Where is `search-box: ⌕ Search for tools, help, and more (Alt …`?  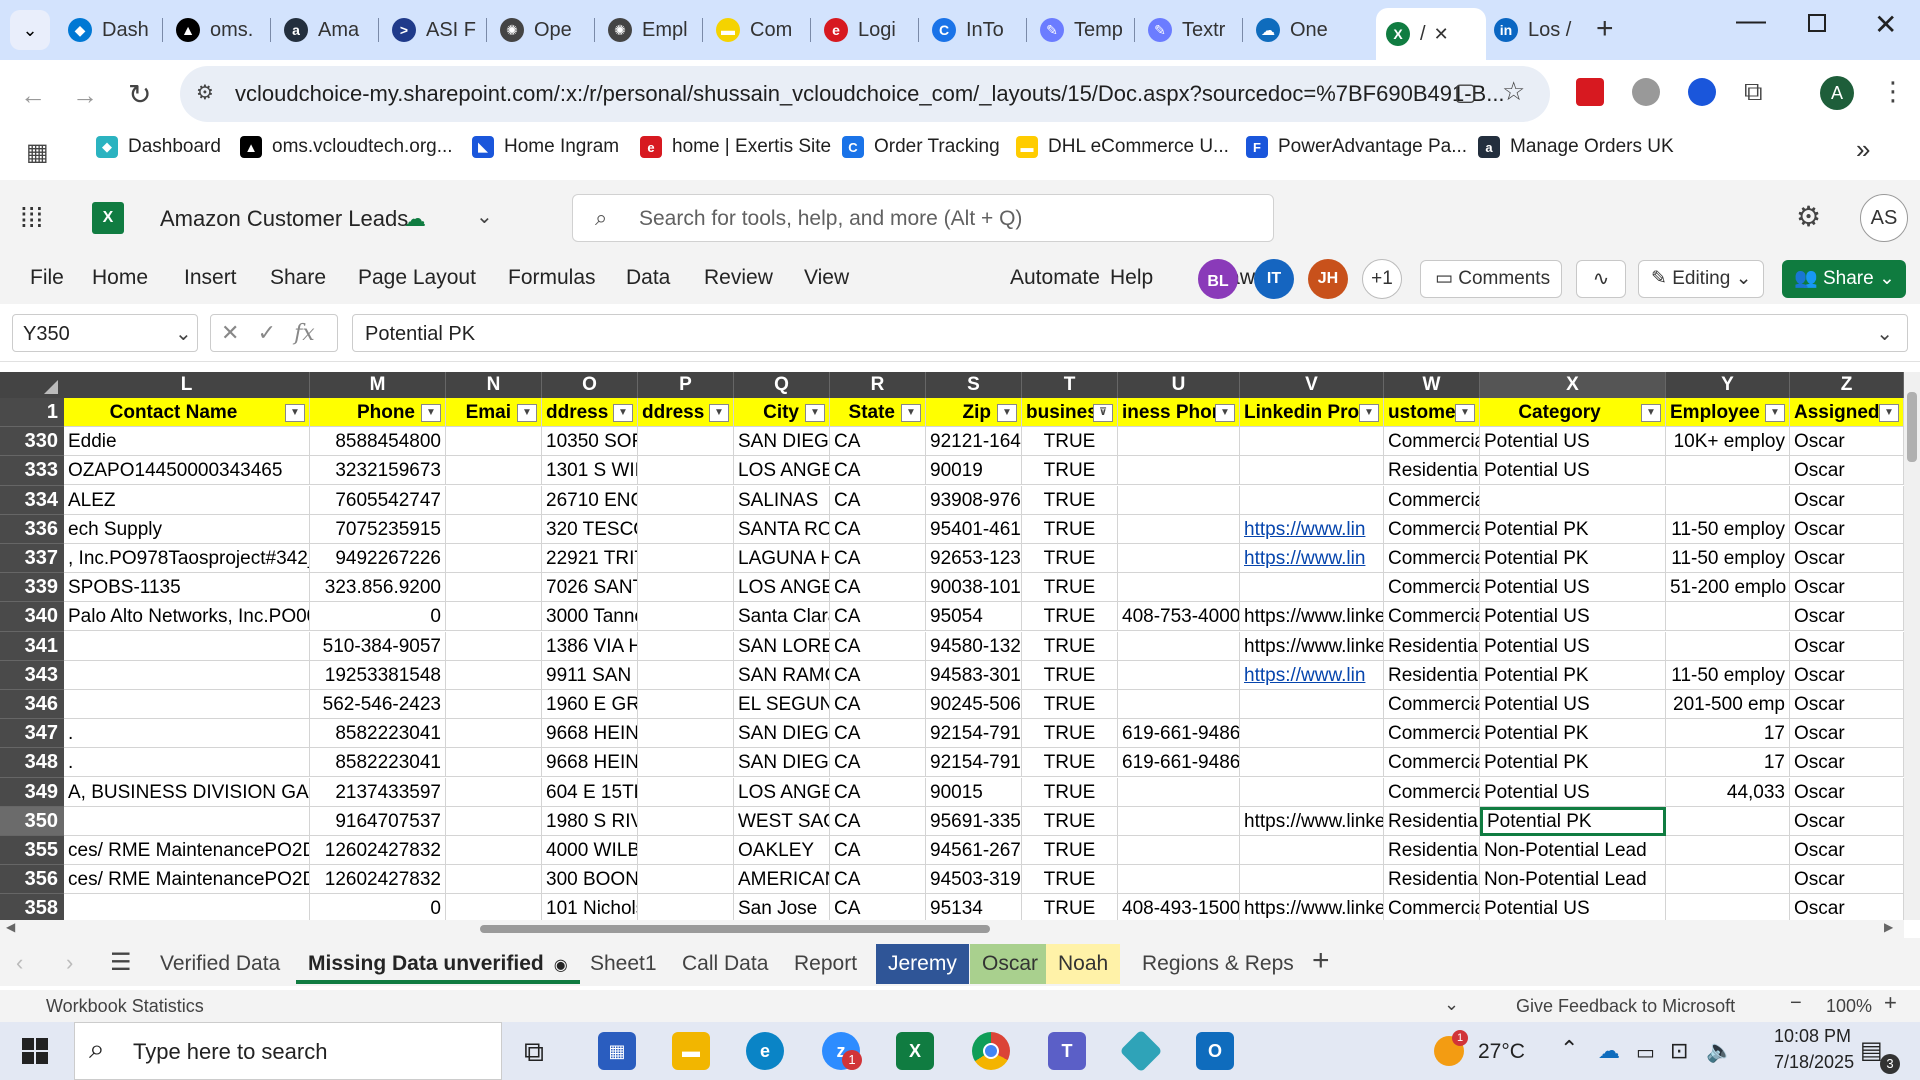 search-box: ⌕ Search for tools, help, and more (Alt … is located at coordinates (923, 218).